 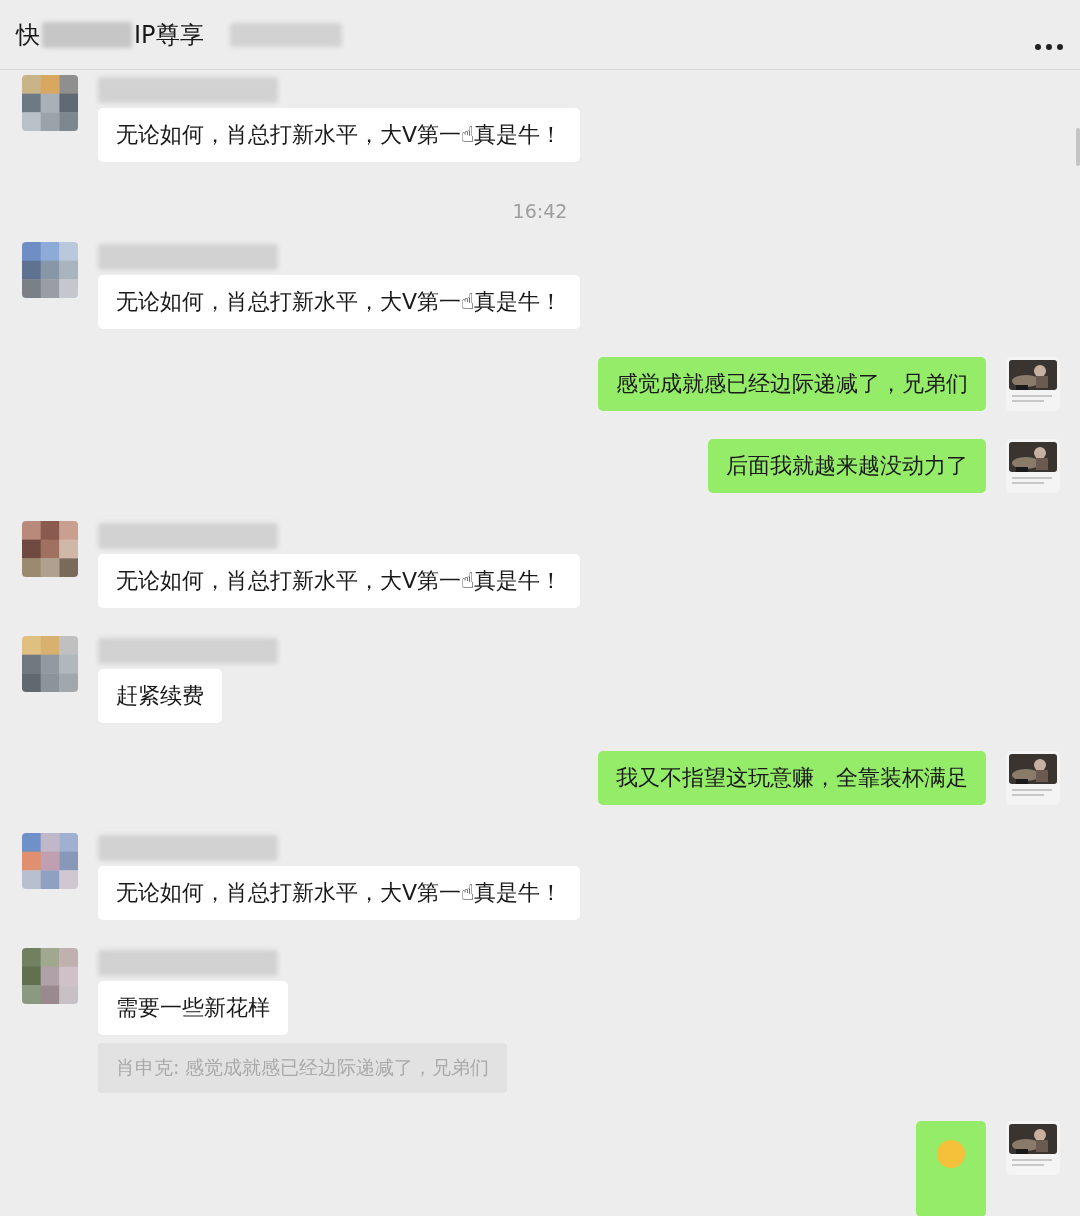 I want to click on quoted-message: 肖申克: 感觉成就感已经边际递减了，兄弟们, so click(x=303, y=1068).